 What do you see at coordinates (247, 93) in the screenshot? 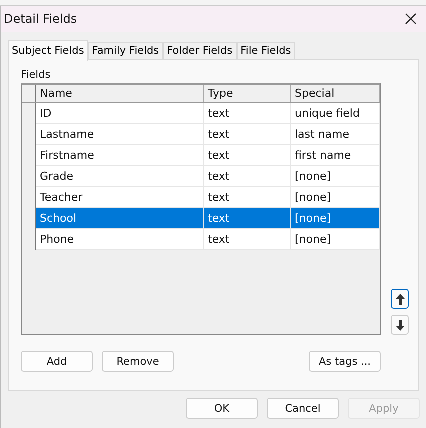
I see `column-header: Type` at bounding box center [247, 93].